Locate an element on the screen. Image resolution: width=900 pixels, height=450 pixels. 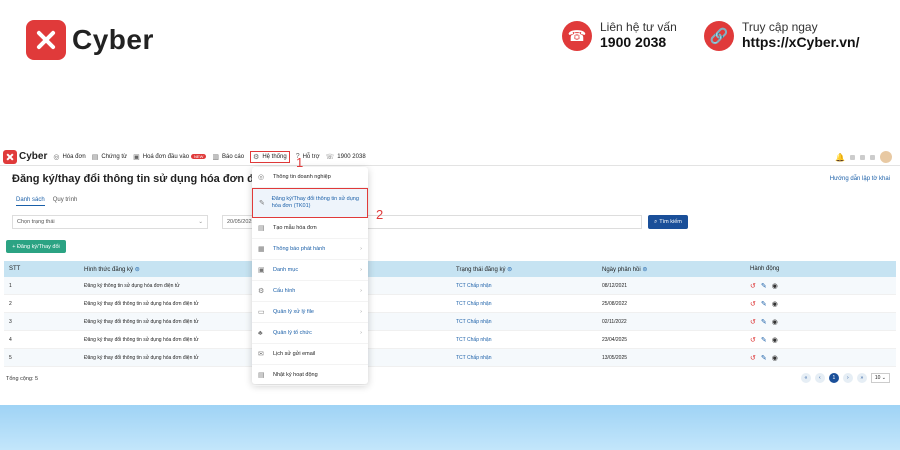
search-button: ⌕ Tìm kiếm is located at coordinates (668, 222).